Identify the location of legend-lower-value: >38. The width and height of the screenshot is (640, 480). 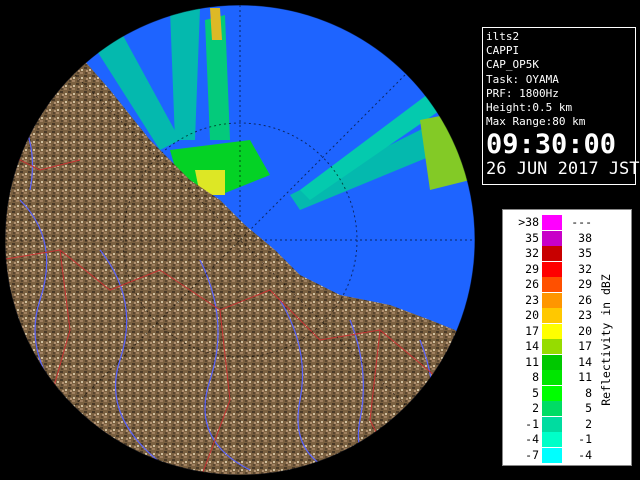
(528, 222).